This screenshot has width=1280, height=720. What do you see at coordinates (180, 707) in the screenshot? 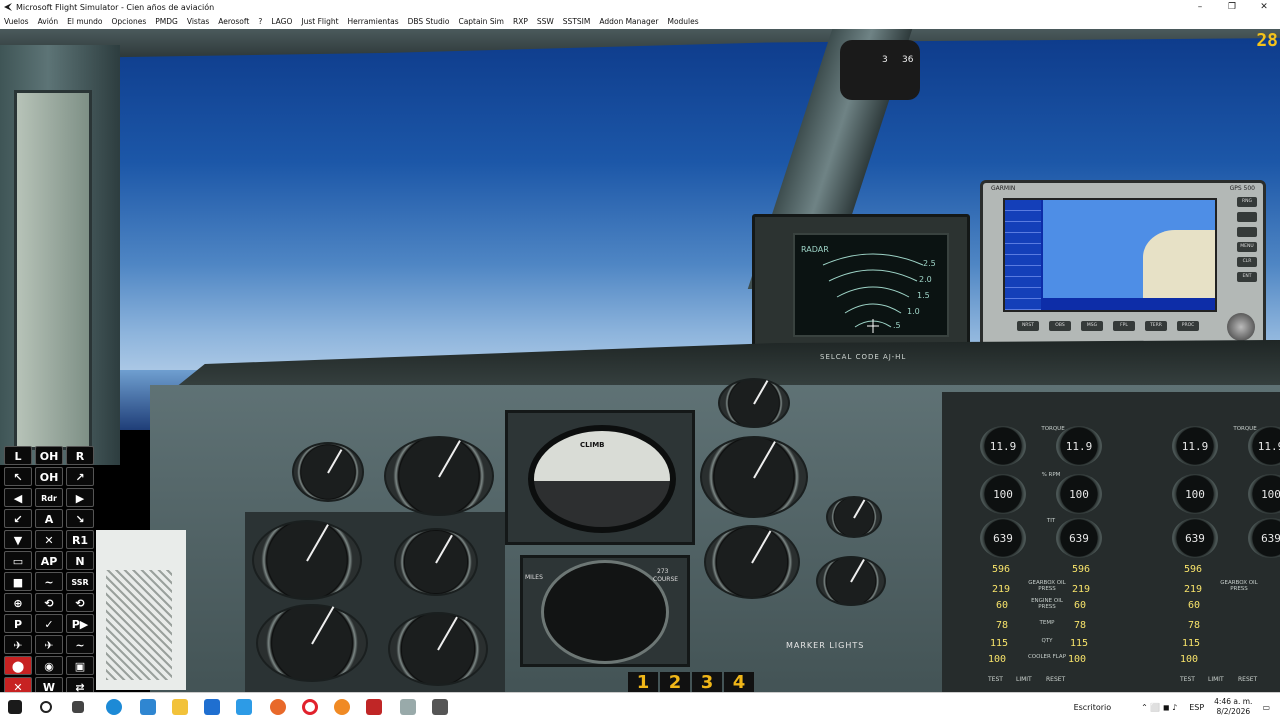
I see `folder-icon` at bounding box center [180, 707].